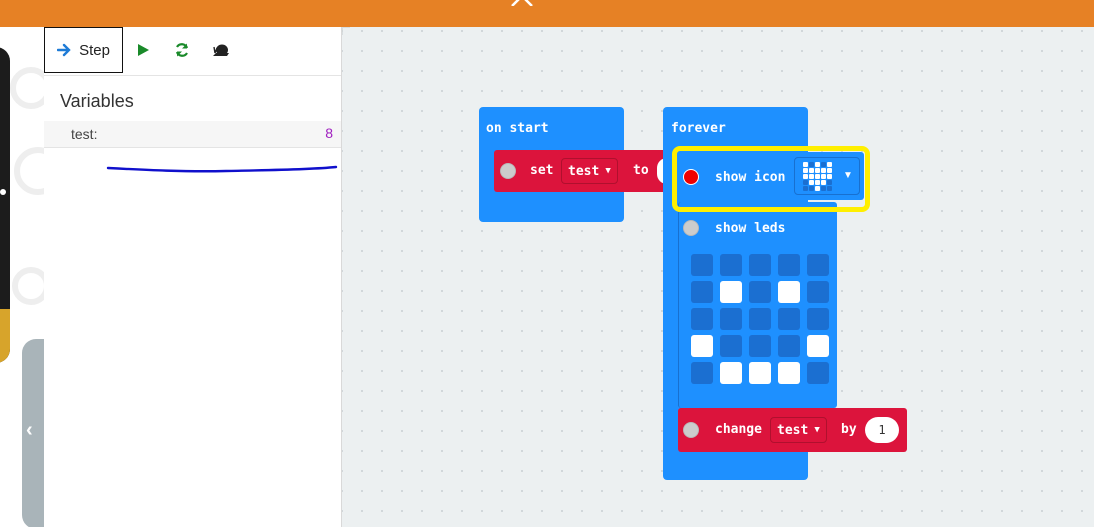  I want to click on heart-icon, so click(817, 176).